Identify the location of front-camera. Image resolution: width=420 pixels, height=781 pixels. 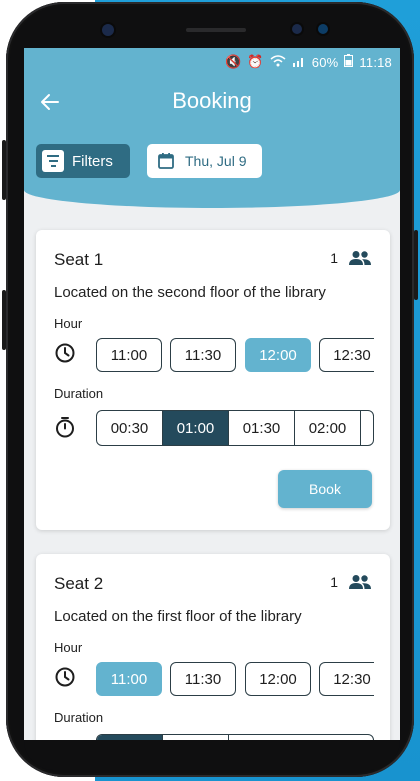
(108, 30).